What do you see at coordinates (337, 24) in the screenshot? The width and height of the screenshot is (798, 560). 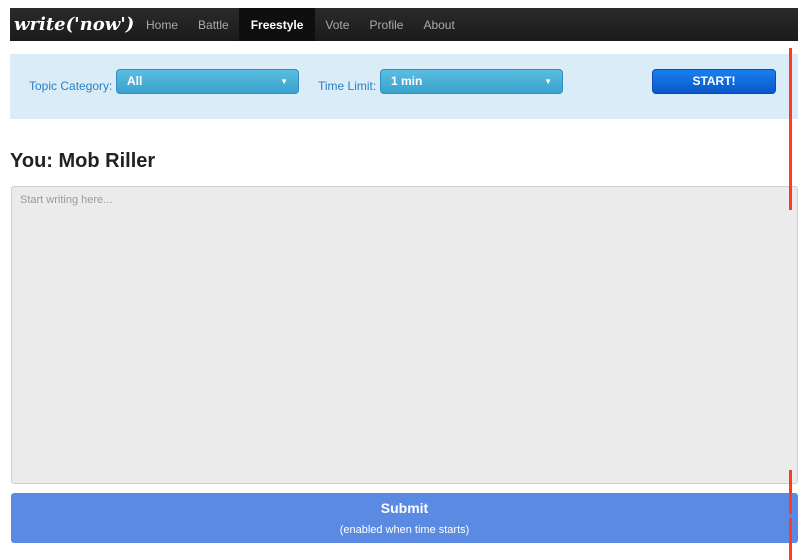 I see `nav-vote: Vote` at bounding box center [337, 24].